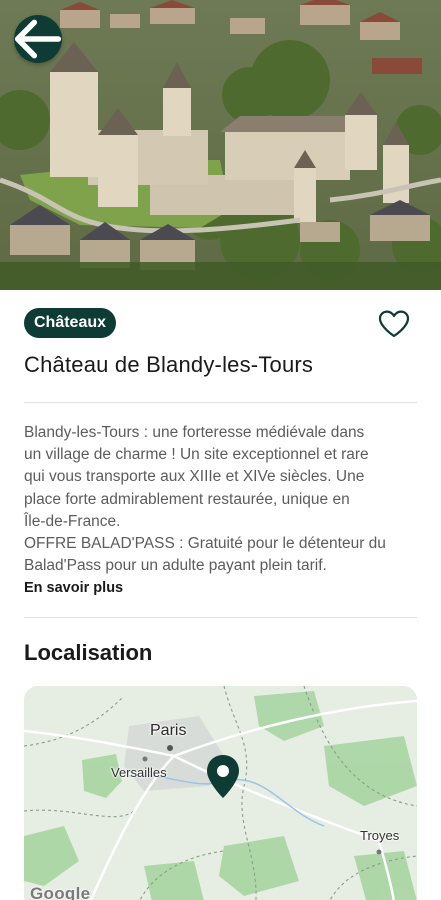  Describe the element at coordinates (73, 588) in the screenshot. I see `read-more-link: En savoir plus` at that location.